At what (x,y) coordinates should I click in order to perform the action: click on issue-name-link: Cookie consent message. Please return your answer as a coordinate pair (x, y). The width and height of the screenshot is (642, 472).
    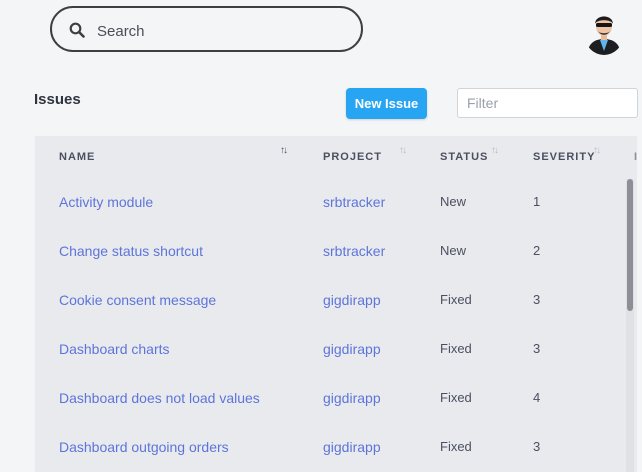
    Looking at the image, I should click on (137, 300).